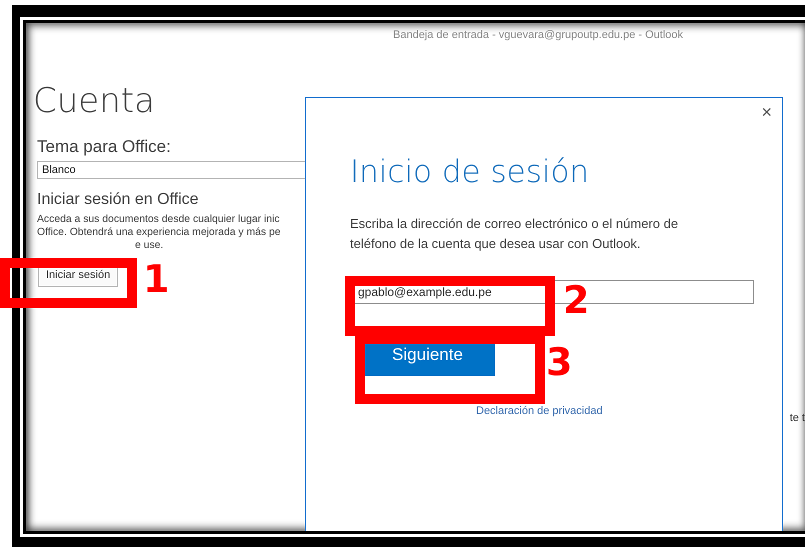 The image size is (805, 547). What do you see at coordinates (159, 232) in the screenshot?
I see `description-text: Office. Obtendrá una experiencia mejorada y más pe` at bounding box center [159, 232].